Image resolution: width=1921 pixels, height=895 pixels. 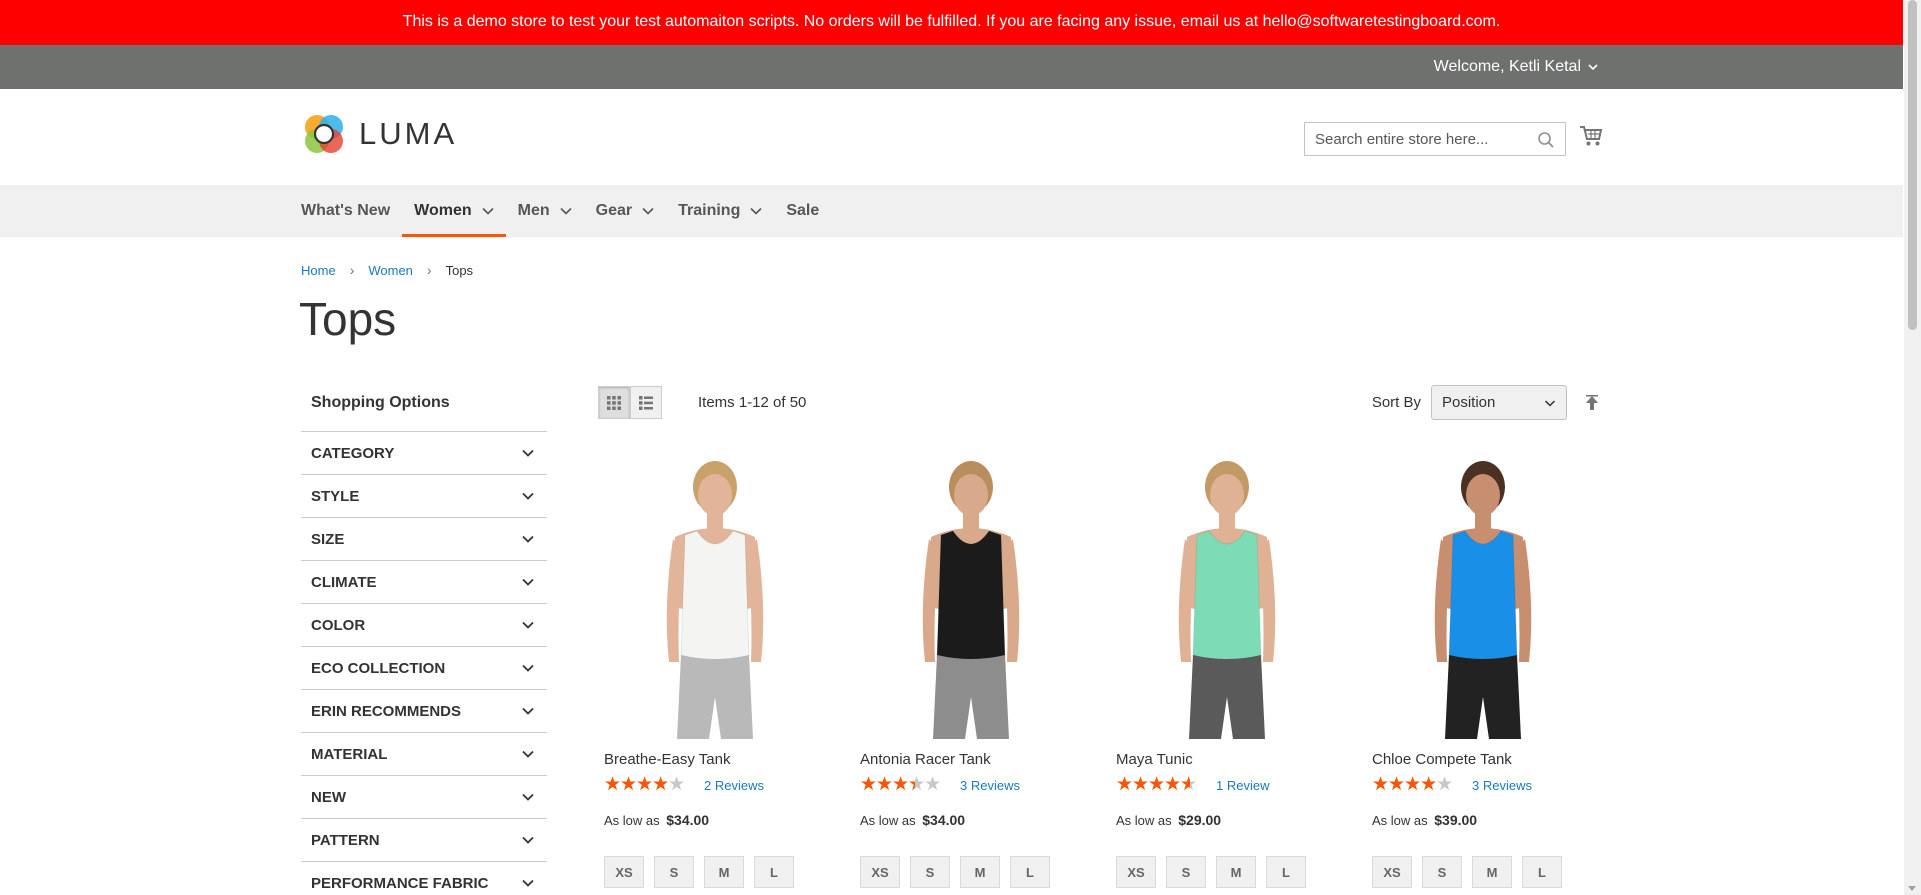 I want to click on nav-item-whats-new: What's New, so click(x=351, y=211).